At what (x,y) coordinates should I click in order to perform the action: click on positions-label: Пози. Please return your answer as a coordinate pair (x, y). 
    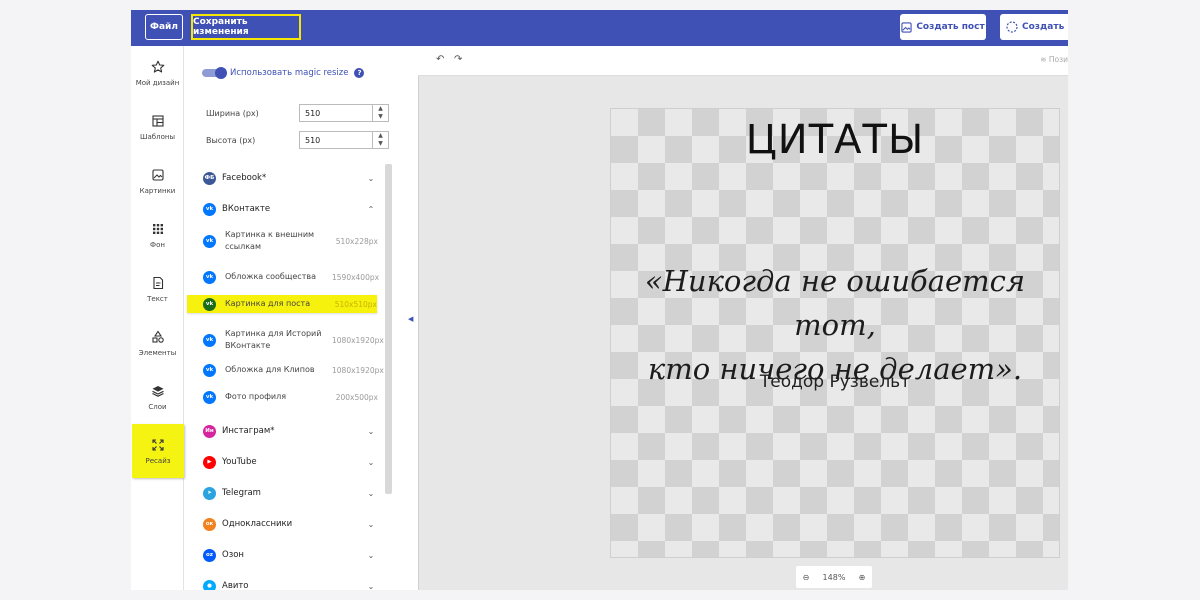
    Looking at the image, I should click on (1058, 59).